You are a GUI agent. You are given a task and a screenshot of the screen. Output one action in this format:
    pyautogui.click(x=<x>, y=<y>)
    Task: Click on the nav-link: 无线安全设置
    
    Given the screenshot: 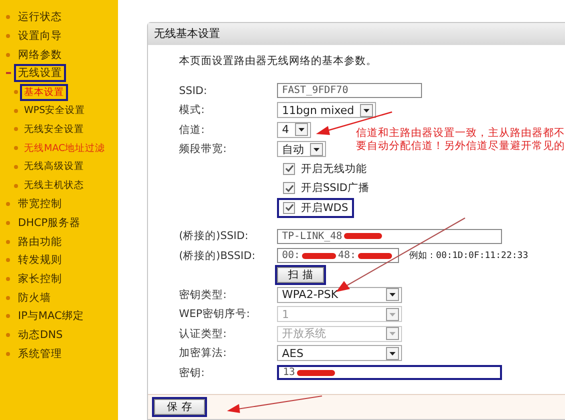 What is the action you would take?
    pyautogui.click(x=54, y=129)
    